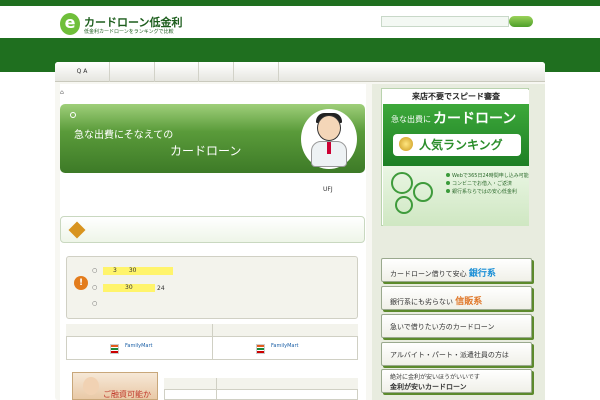 This screenshot has height=400, width=600. What do you see at coordinates (456, 270) in the screenshot?
I see `sidebar-link-bank: カードローン借りて安心 銀行系` at bounding box center [456, 270].